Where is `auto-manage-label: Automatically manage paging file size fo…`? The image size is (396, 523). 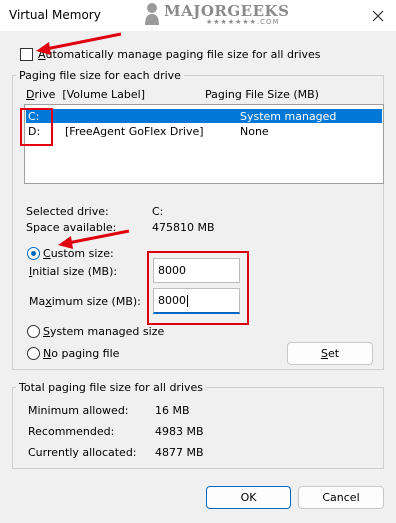
auto-manage-label: Automatically manage paging file size fo… is located at coordinates (179, 54).